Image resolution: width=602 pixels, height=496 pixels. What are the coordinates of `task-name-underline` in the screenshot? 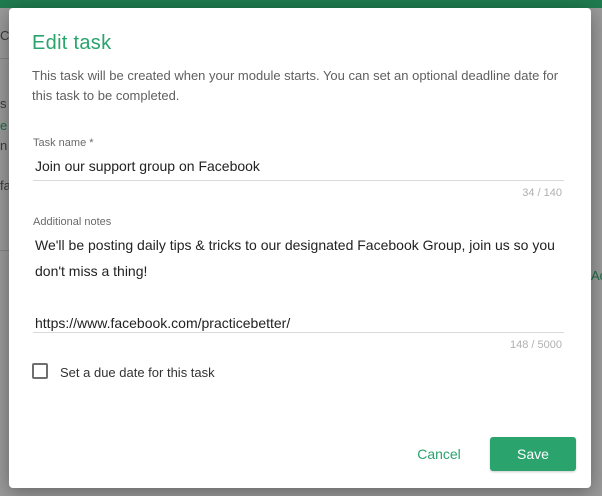 It's located at (298, 180).